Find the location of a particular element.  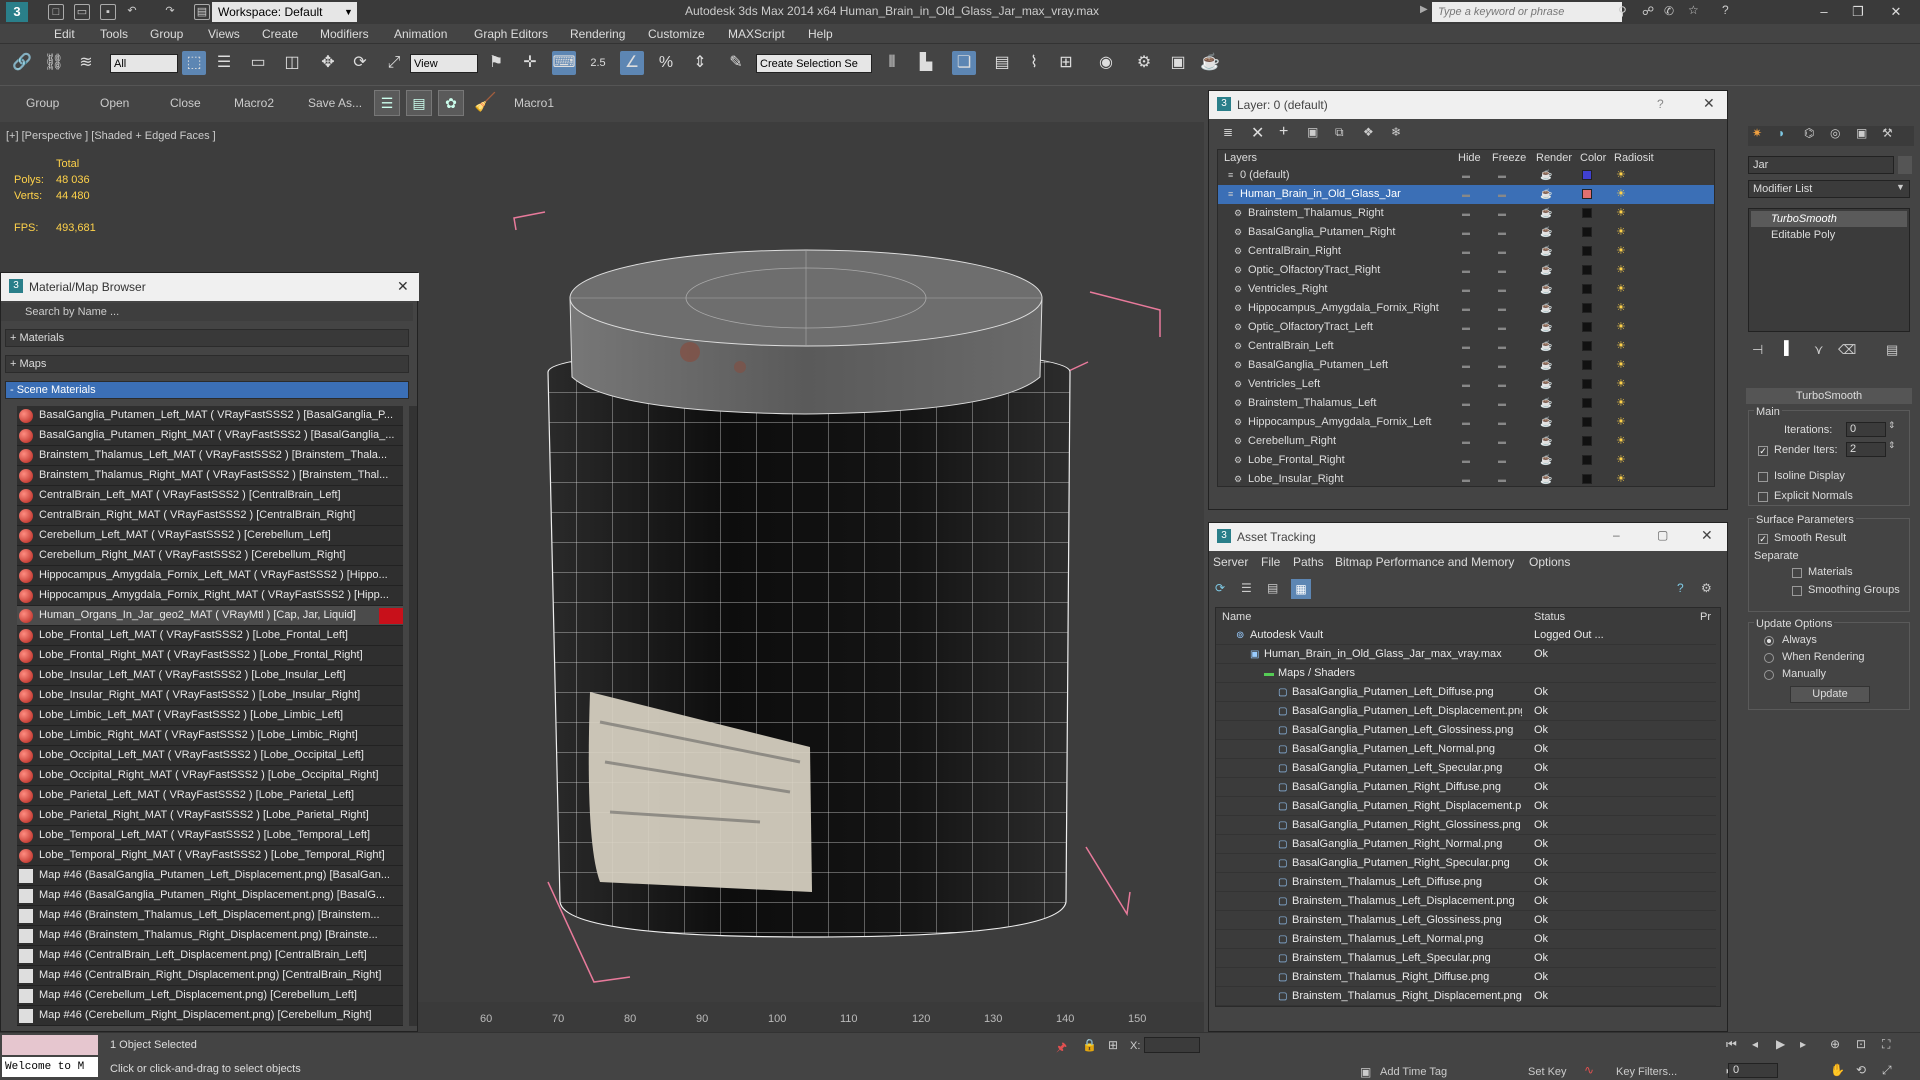

macro2-button: Macro2 is located at coordinates (254, 103).